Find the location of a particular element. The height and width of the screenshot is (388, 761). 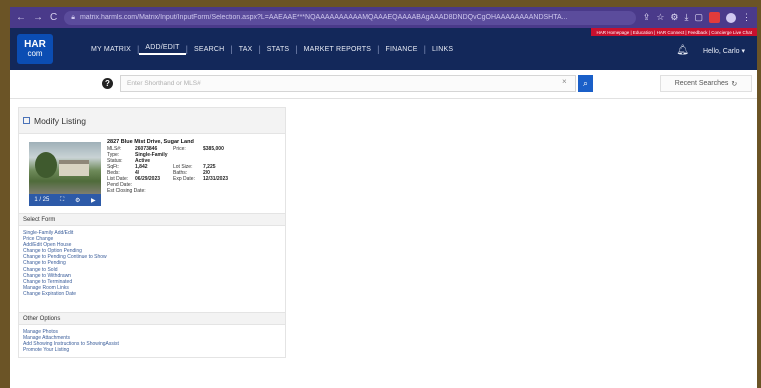

user-area: 🔔︎ Hello, Carlo ▾ is located at coordinates (710, 50).